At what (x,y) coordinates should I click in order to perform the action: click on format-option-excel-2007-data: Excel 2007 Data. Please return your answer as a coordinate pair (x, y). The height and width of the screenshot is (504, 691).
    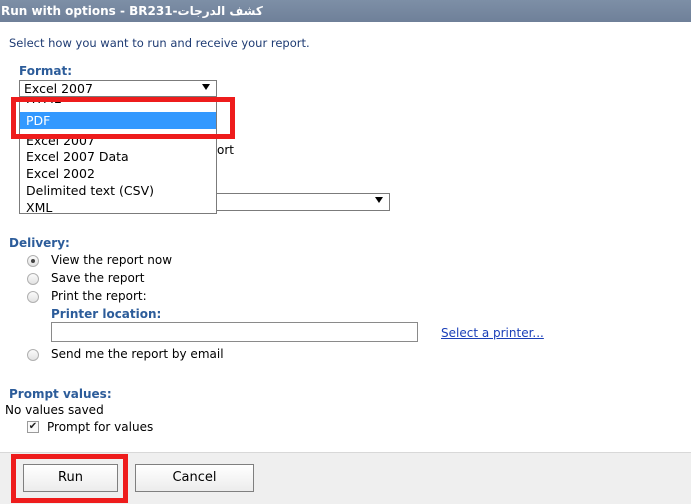
    Looking at the image, I should click on (118, 156).